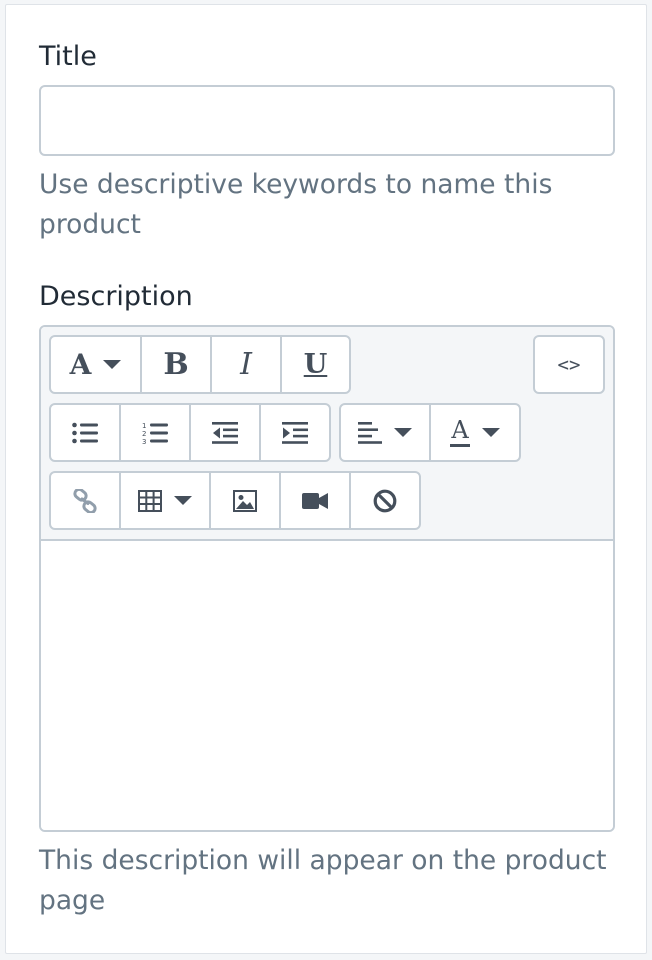  I want to click on bullet-list-button, so click(86, 432).